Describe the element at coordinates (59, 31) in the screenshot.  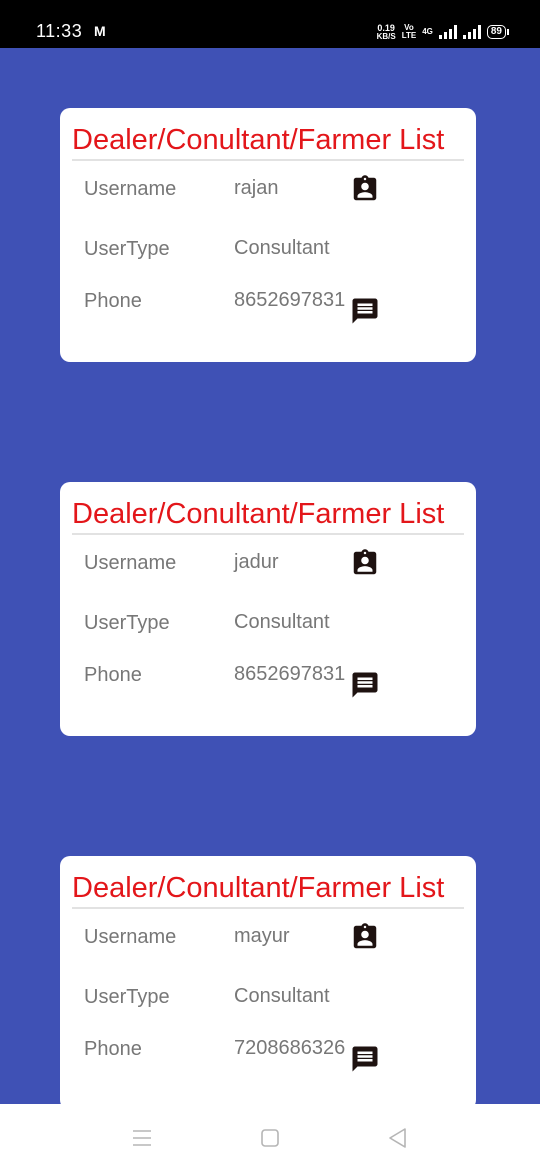
I see `status-time: 11:33` at that location.